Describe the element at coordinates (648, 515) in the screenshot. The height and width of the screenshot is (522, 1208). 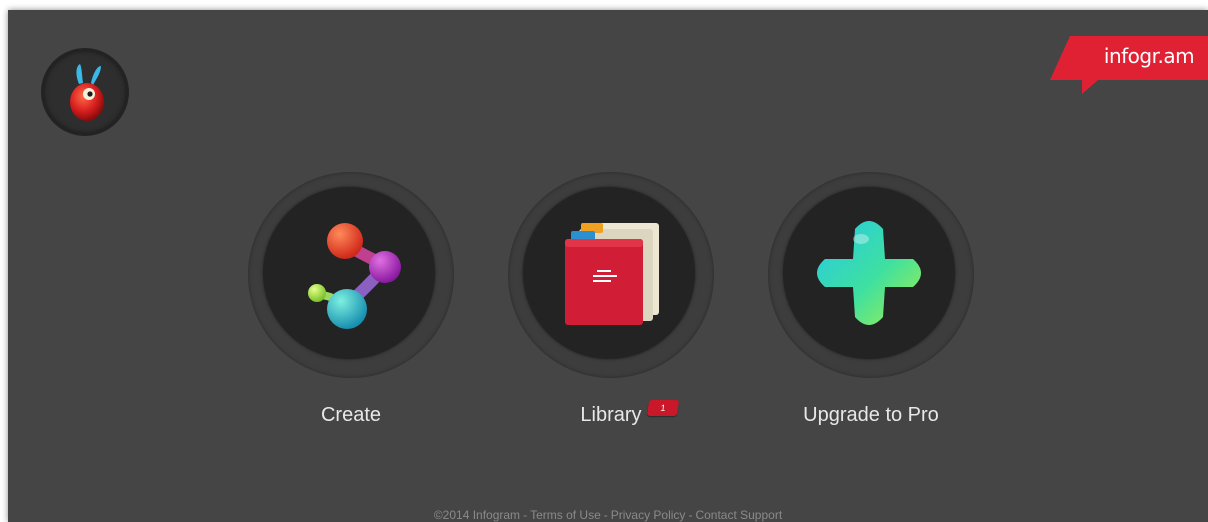
I see `footer-link-privacy: Privacy Policy` at that location.